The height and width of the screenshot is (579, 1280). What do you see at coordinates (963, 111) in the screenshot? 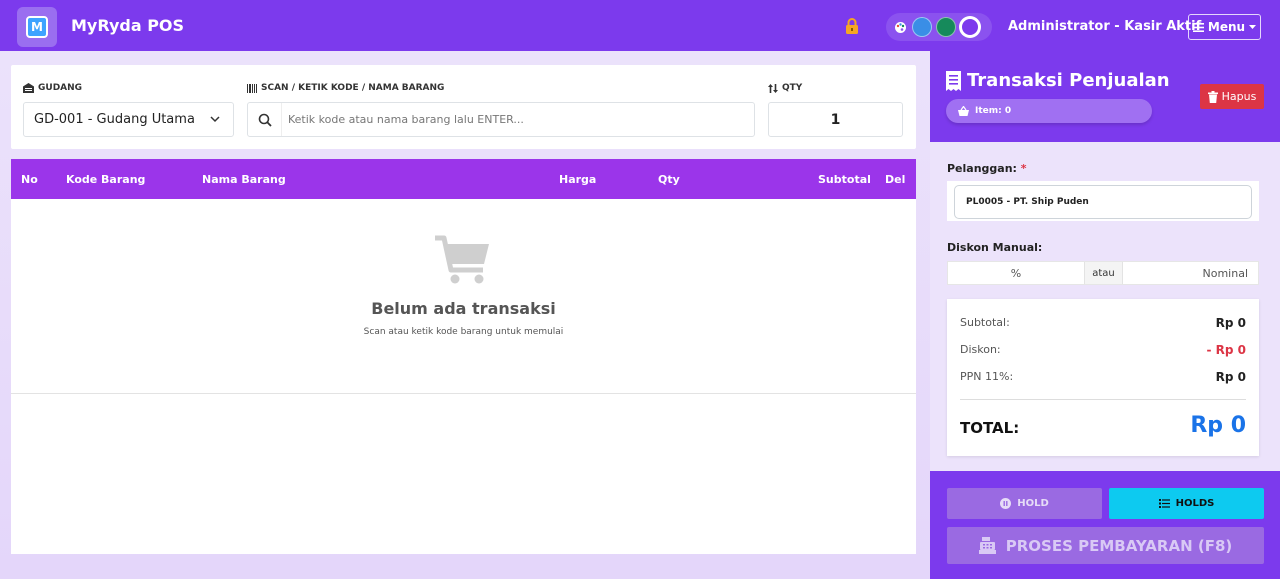
I see `basket-icon` at bounding box center [963, 111].